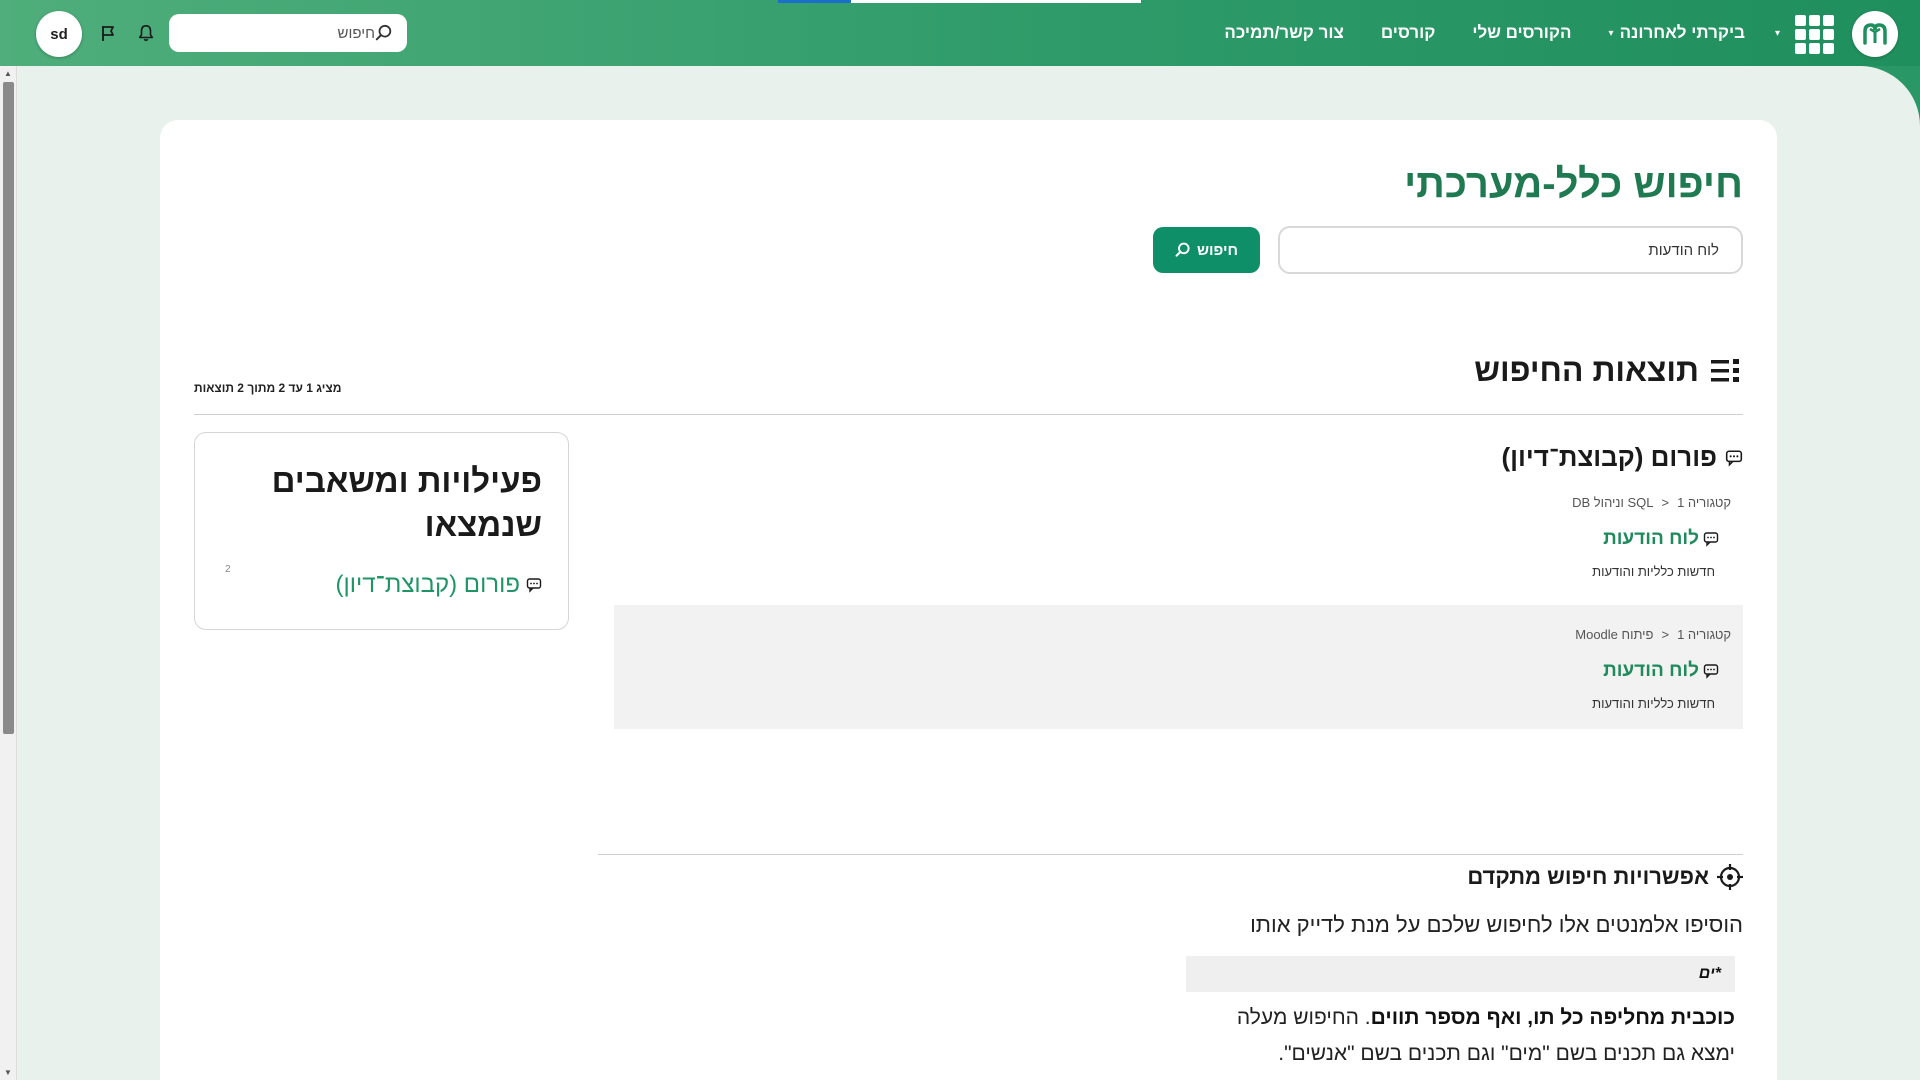 This screenshot has height=1080, width=1920. Describe the element at coordinates (1573, 184) in the screenshot. I see `page-title: חיפוש כלל-מערכתי` at that location.